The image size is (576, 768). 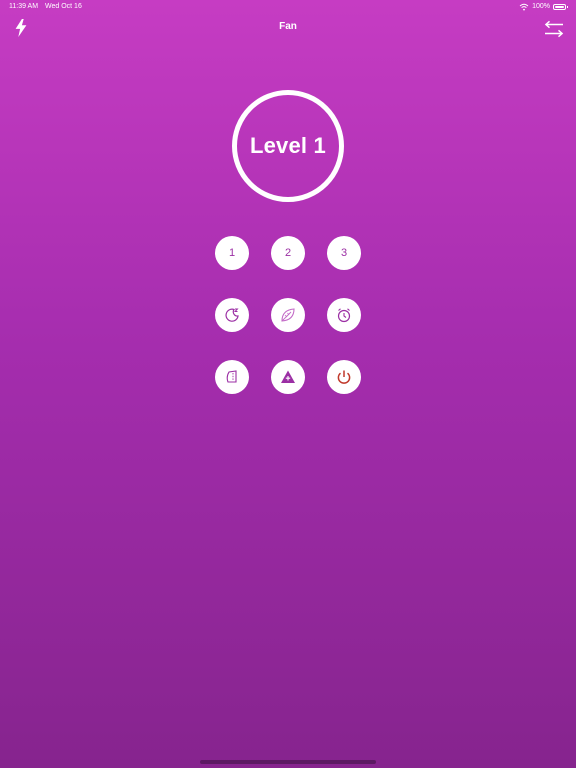 What do you see at coordinates (560, 7) in the screenshot?
I see `battery-icon` at bounding box center [560, 7].